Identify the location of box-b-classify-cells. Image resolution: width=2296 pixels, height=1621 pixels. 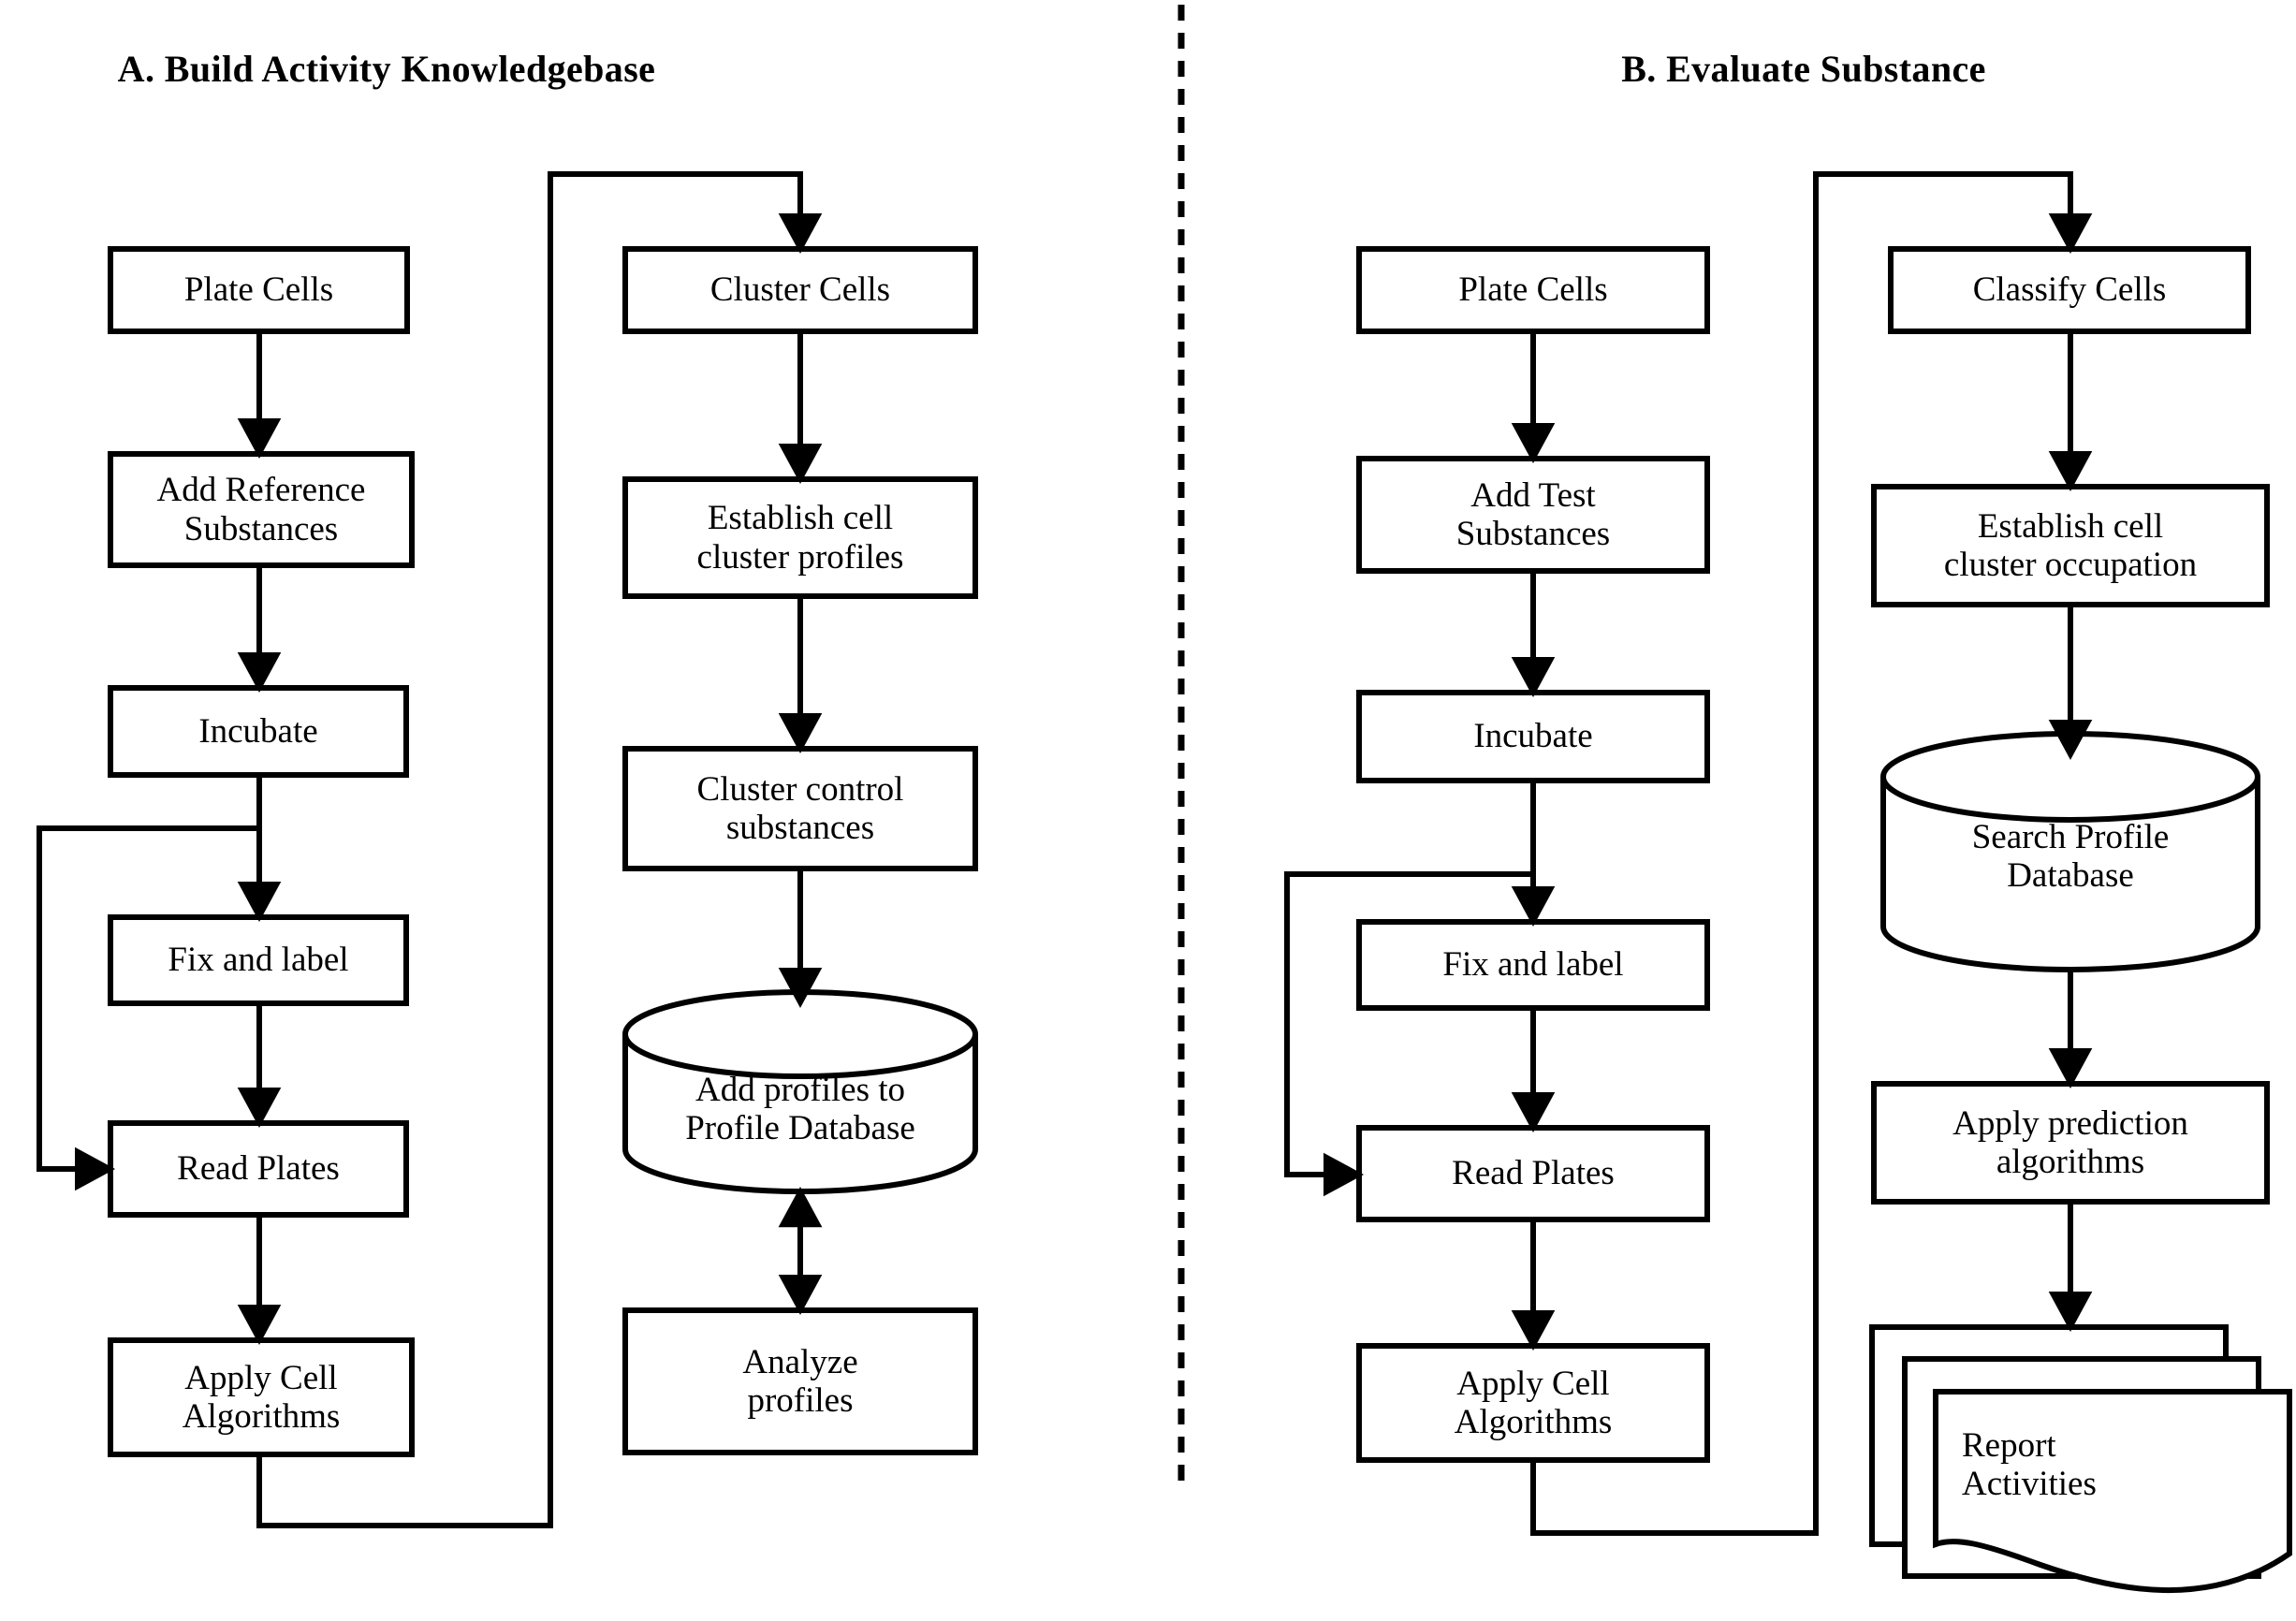
(2069, 290).